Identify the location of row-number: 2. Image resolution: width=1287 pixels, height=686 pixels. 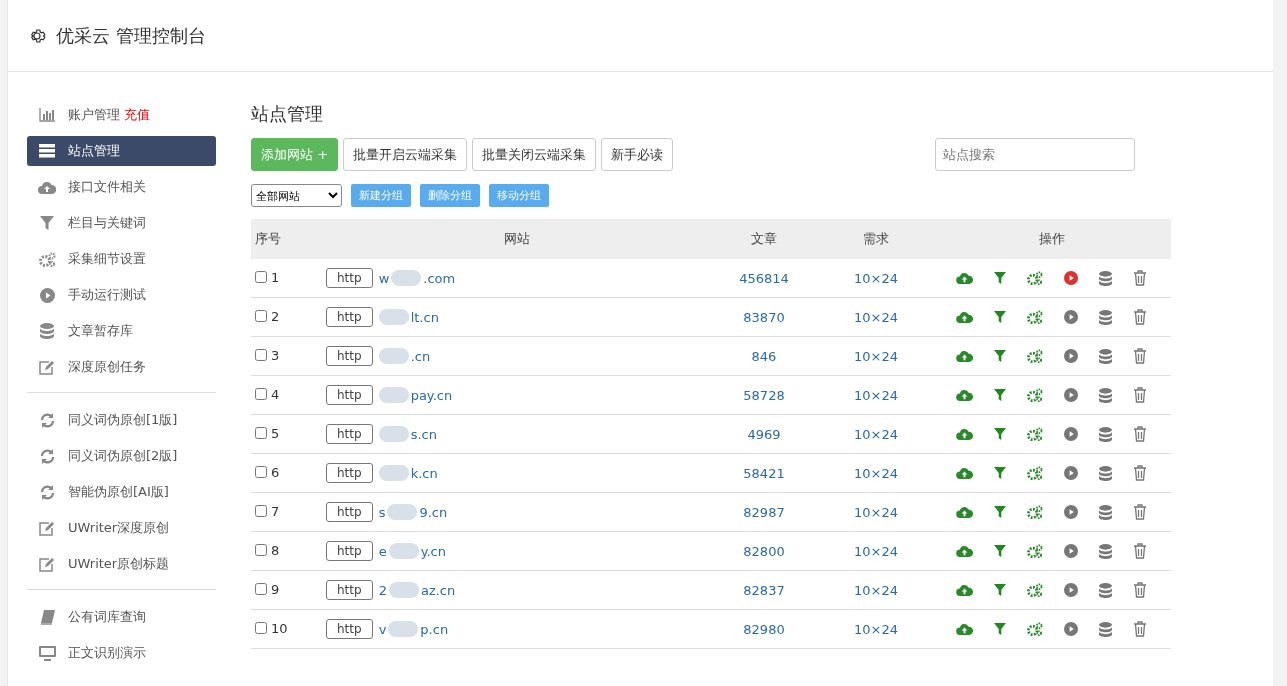
(275, 316).